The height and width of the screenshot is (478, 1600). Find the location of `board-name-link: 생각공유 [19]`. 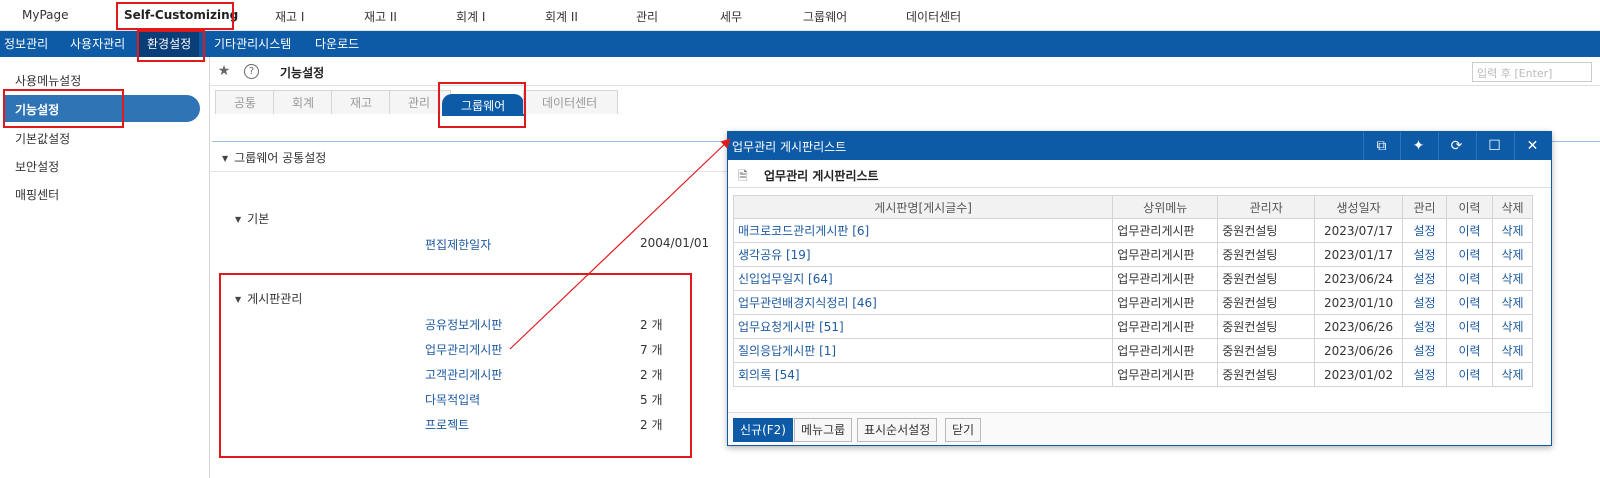

board-name-link: 생각공유 [19] is located at coordinates (923, 254).